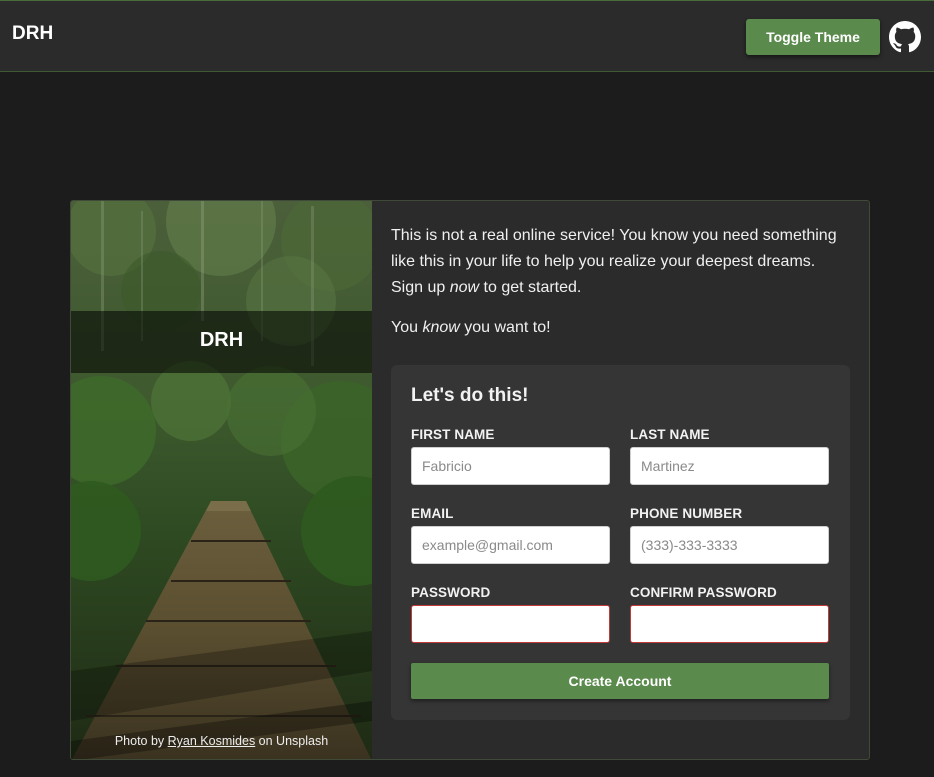 The image size is (934, 777). I want to click on site-brand: DRH, so click(32, 34).